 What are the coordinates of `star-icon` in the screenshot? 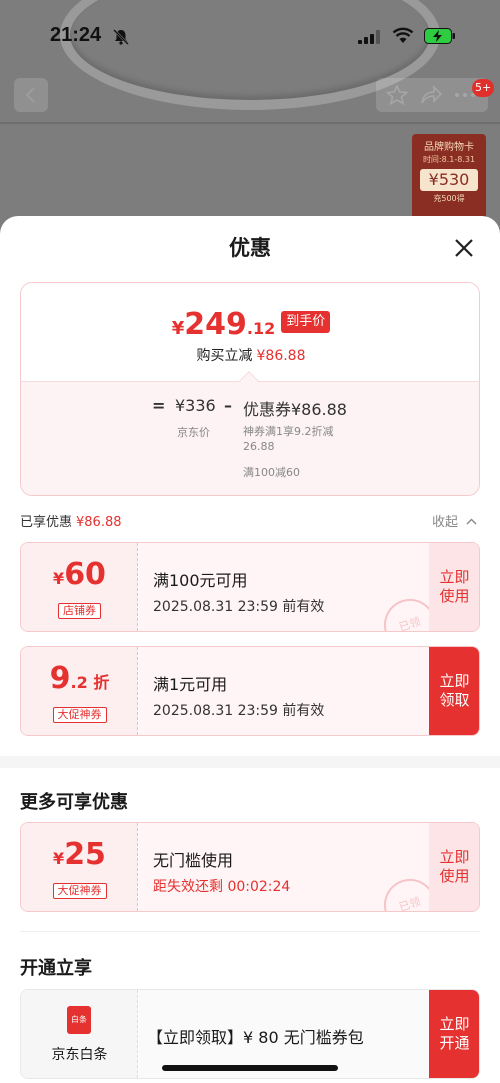 It's located at (397, 95).